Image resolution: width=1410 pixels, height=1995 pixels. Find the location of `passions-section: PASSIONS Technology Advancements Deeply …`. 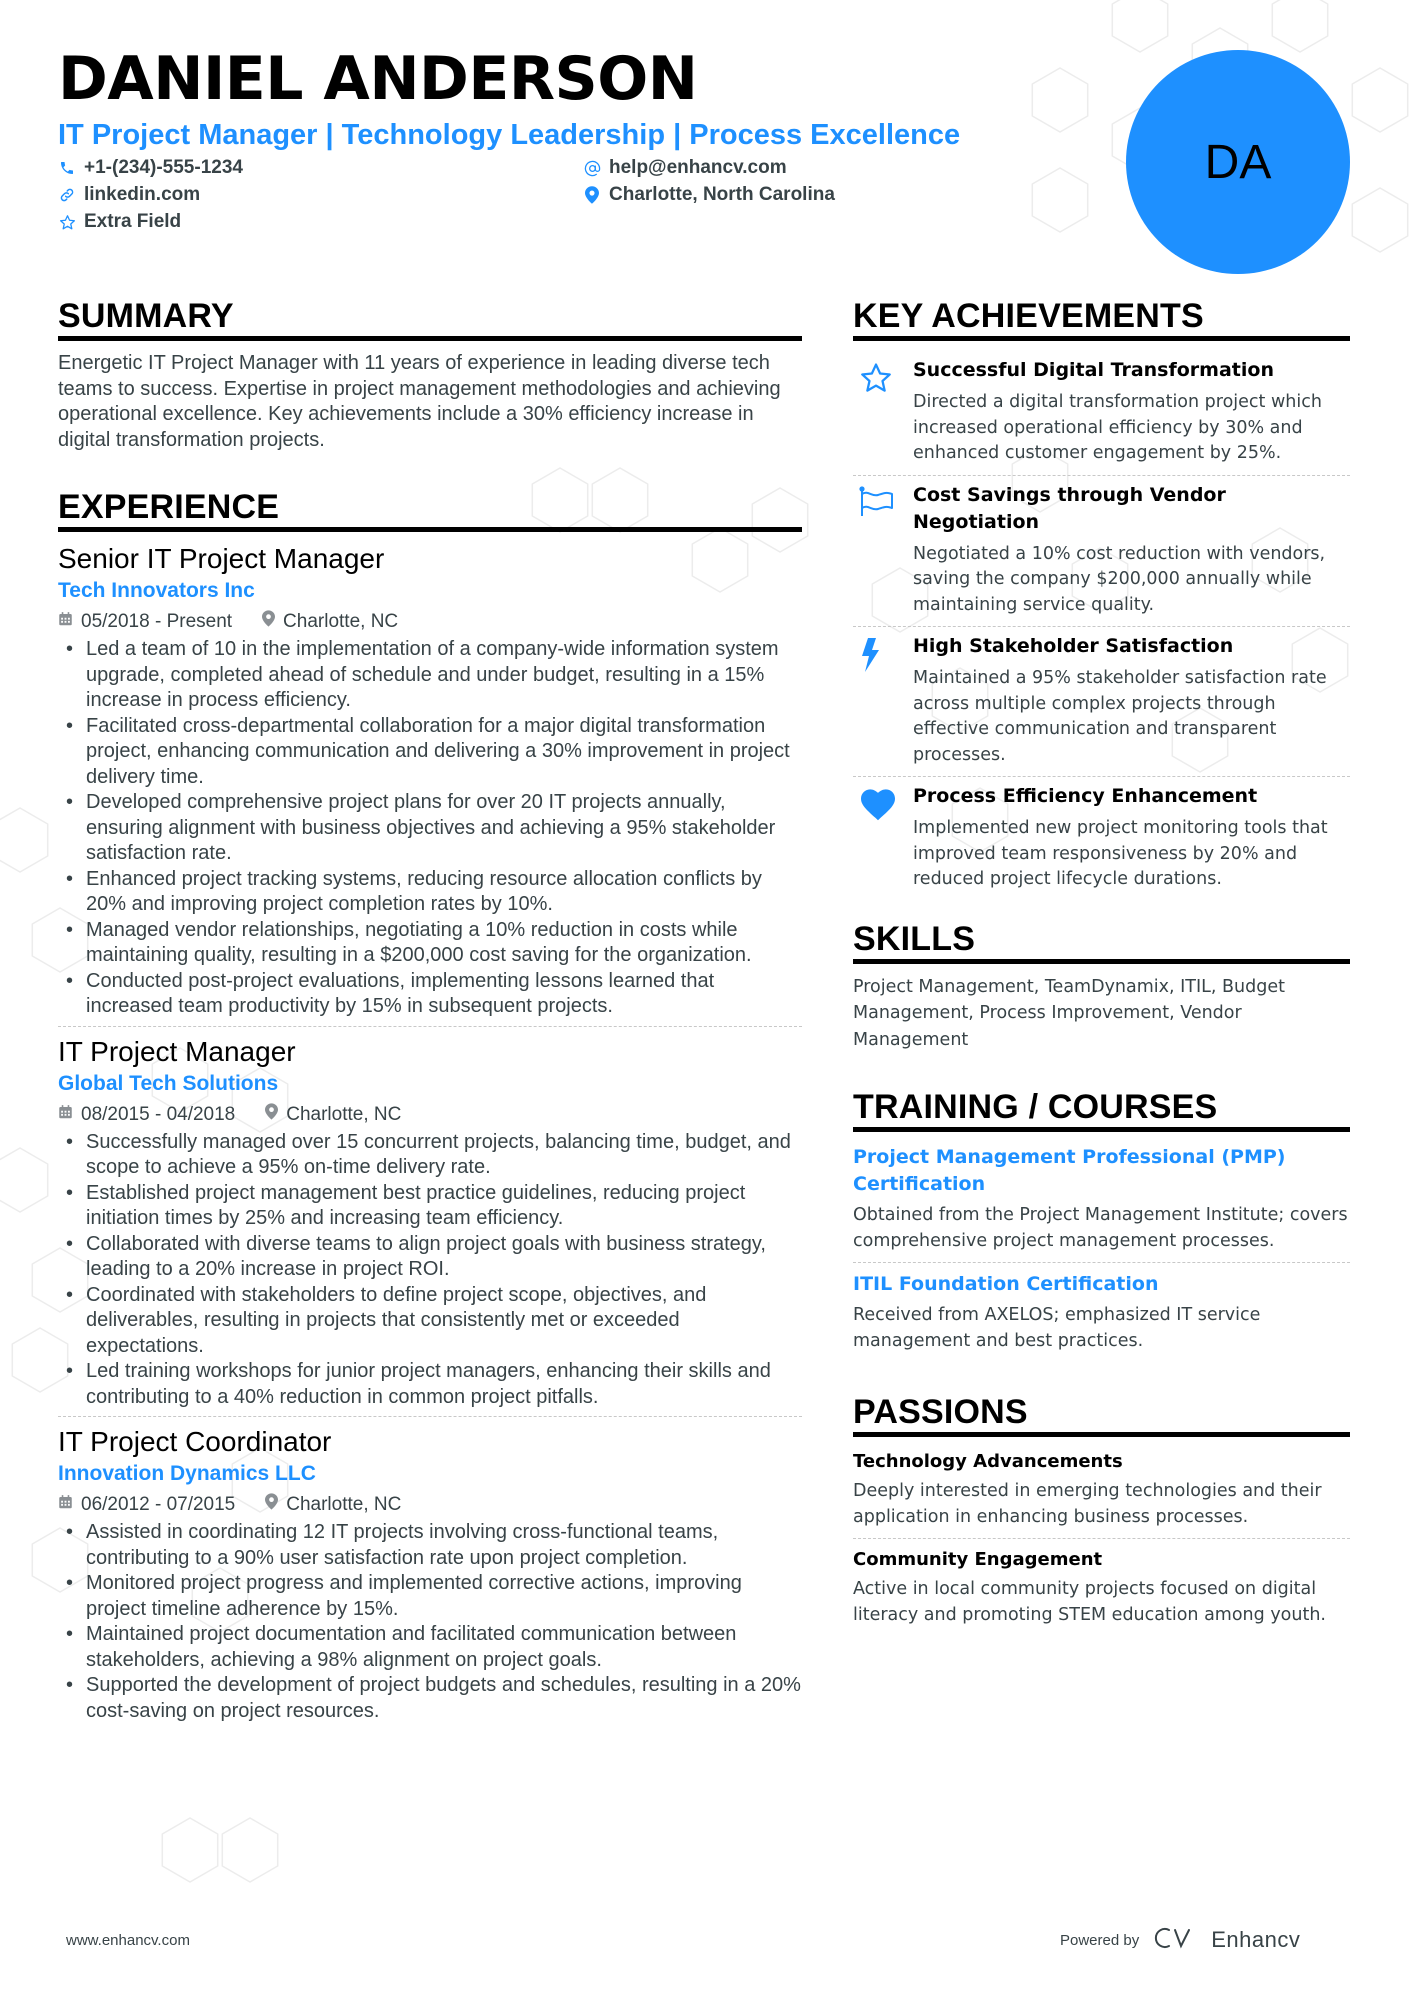

passions-section: PASSIONS Technology Advancements Deeply … is located at coordinates (1101, 1514).